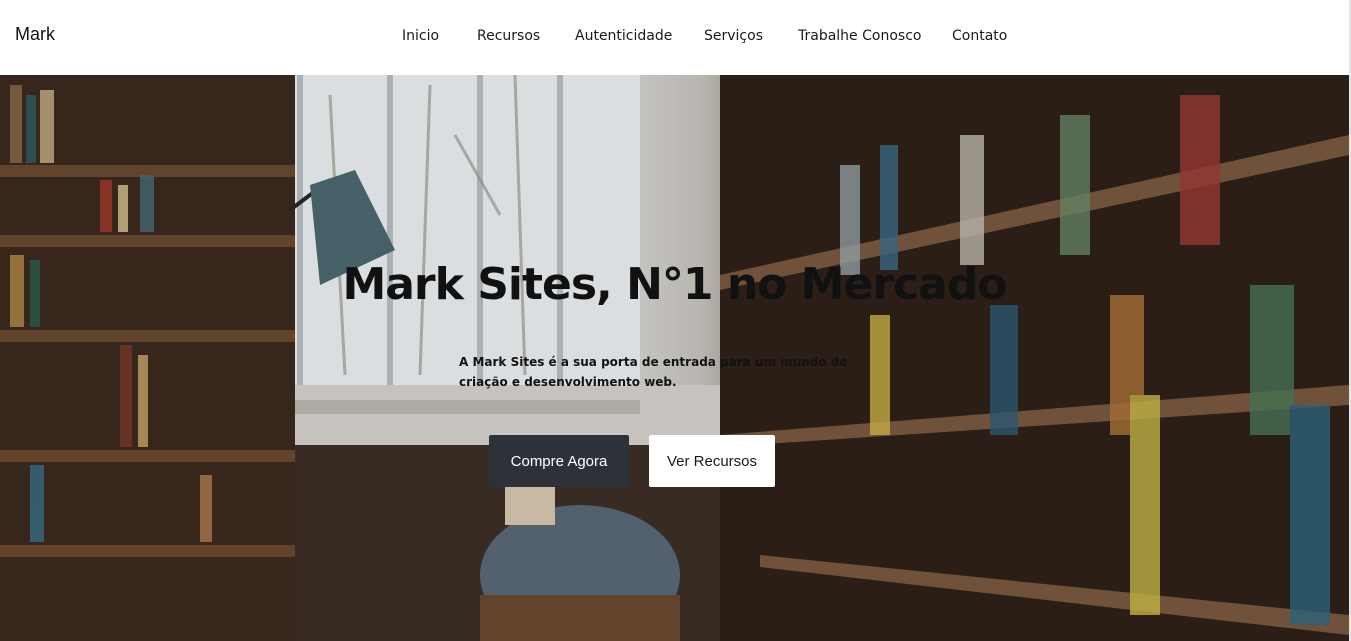 Image resolution: width=1351 pixels, height=641 pixels. What do you see at coordinates (712, 461) in the screenshot?
I see `view-resources-button: Ver Recursos` at bounding box center [712, 461].